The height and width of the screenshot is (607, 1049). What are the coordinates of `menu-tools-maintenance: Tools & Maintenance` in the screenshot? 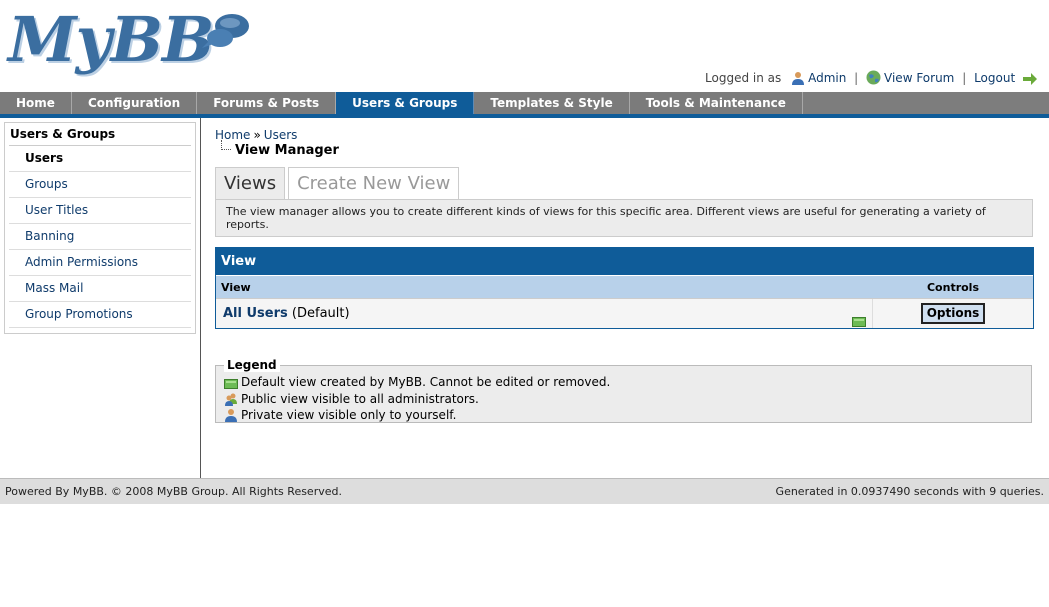 It's located at (716, 103).